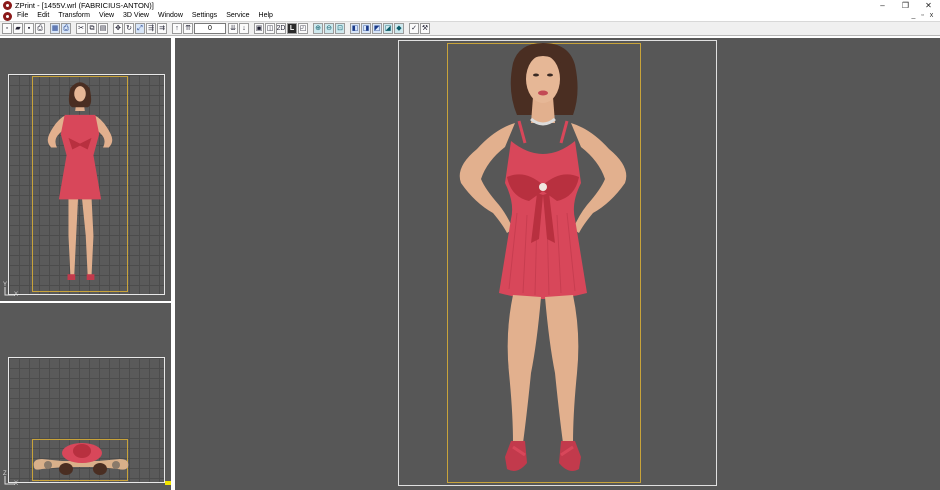 The image size is (940, 490). I want to click on document-window-controls: _ ▫ x, so click(922, 16).